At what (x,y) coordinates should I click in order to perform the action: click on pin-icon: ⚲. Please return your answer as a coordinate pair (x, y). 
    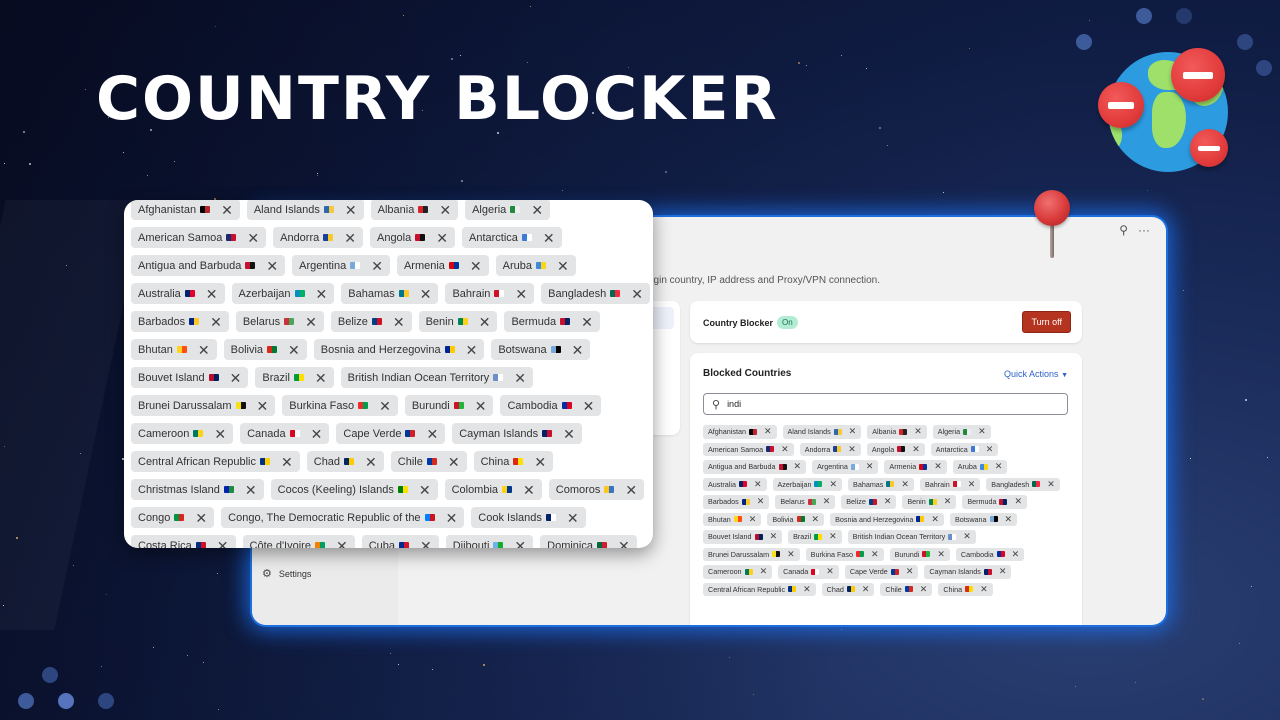
    Looking at the image, I should click on (1123, 230).